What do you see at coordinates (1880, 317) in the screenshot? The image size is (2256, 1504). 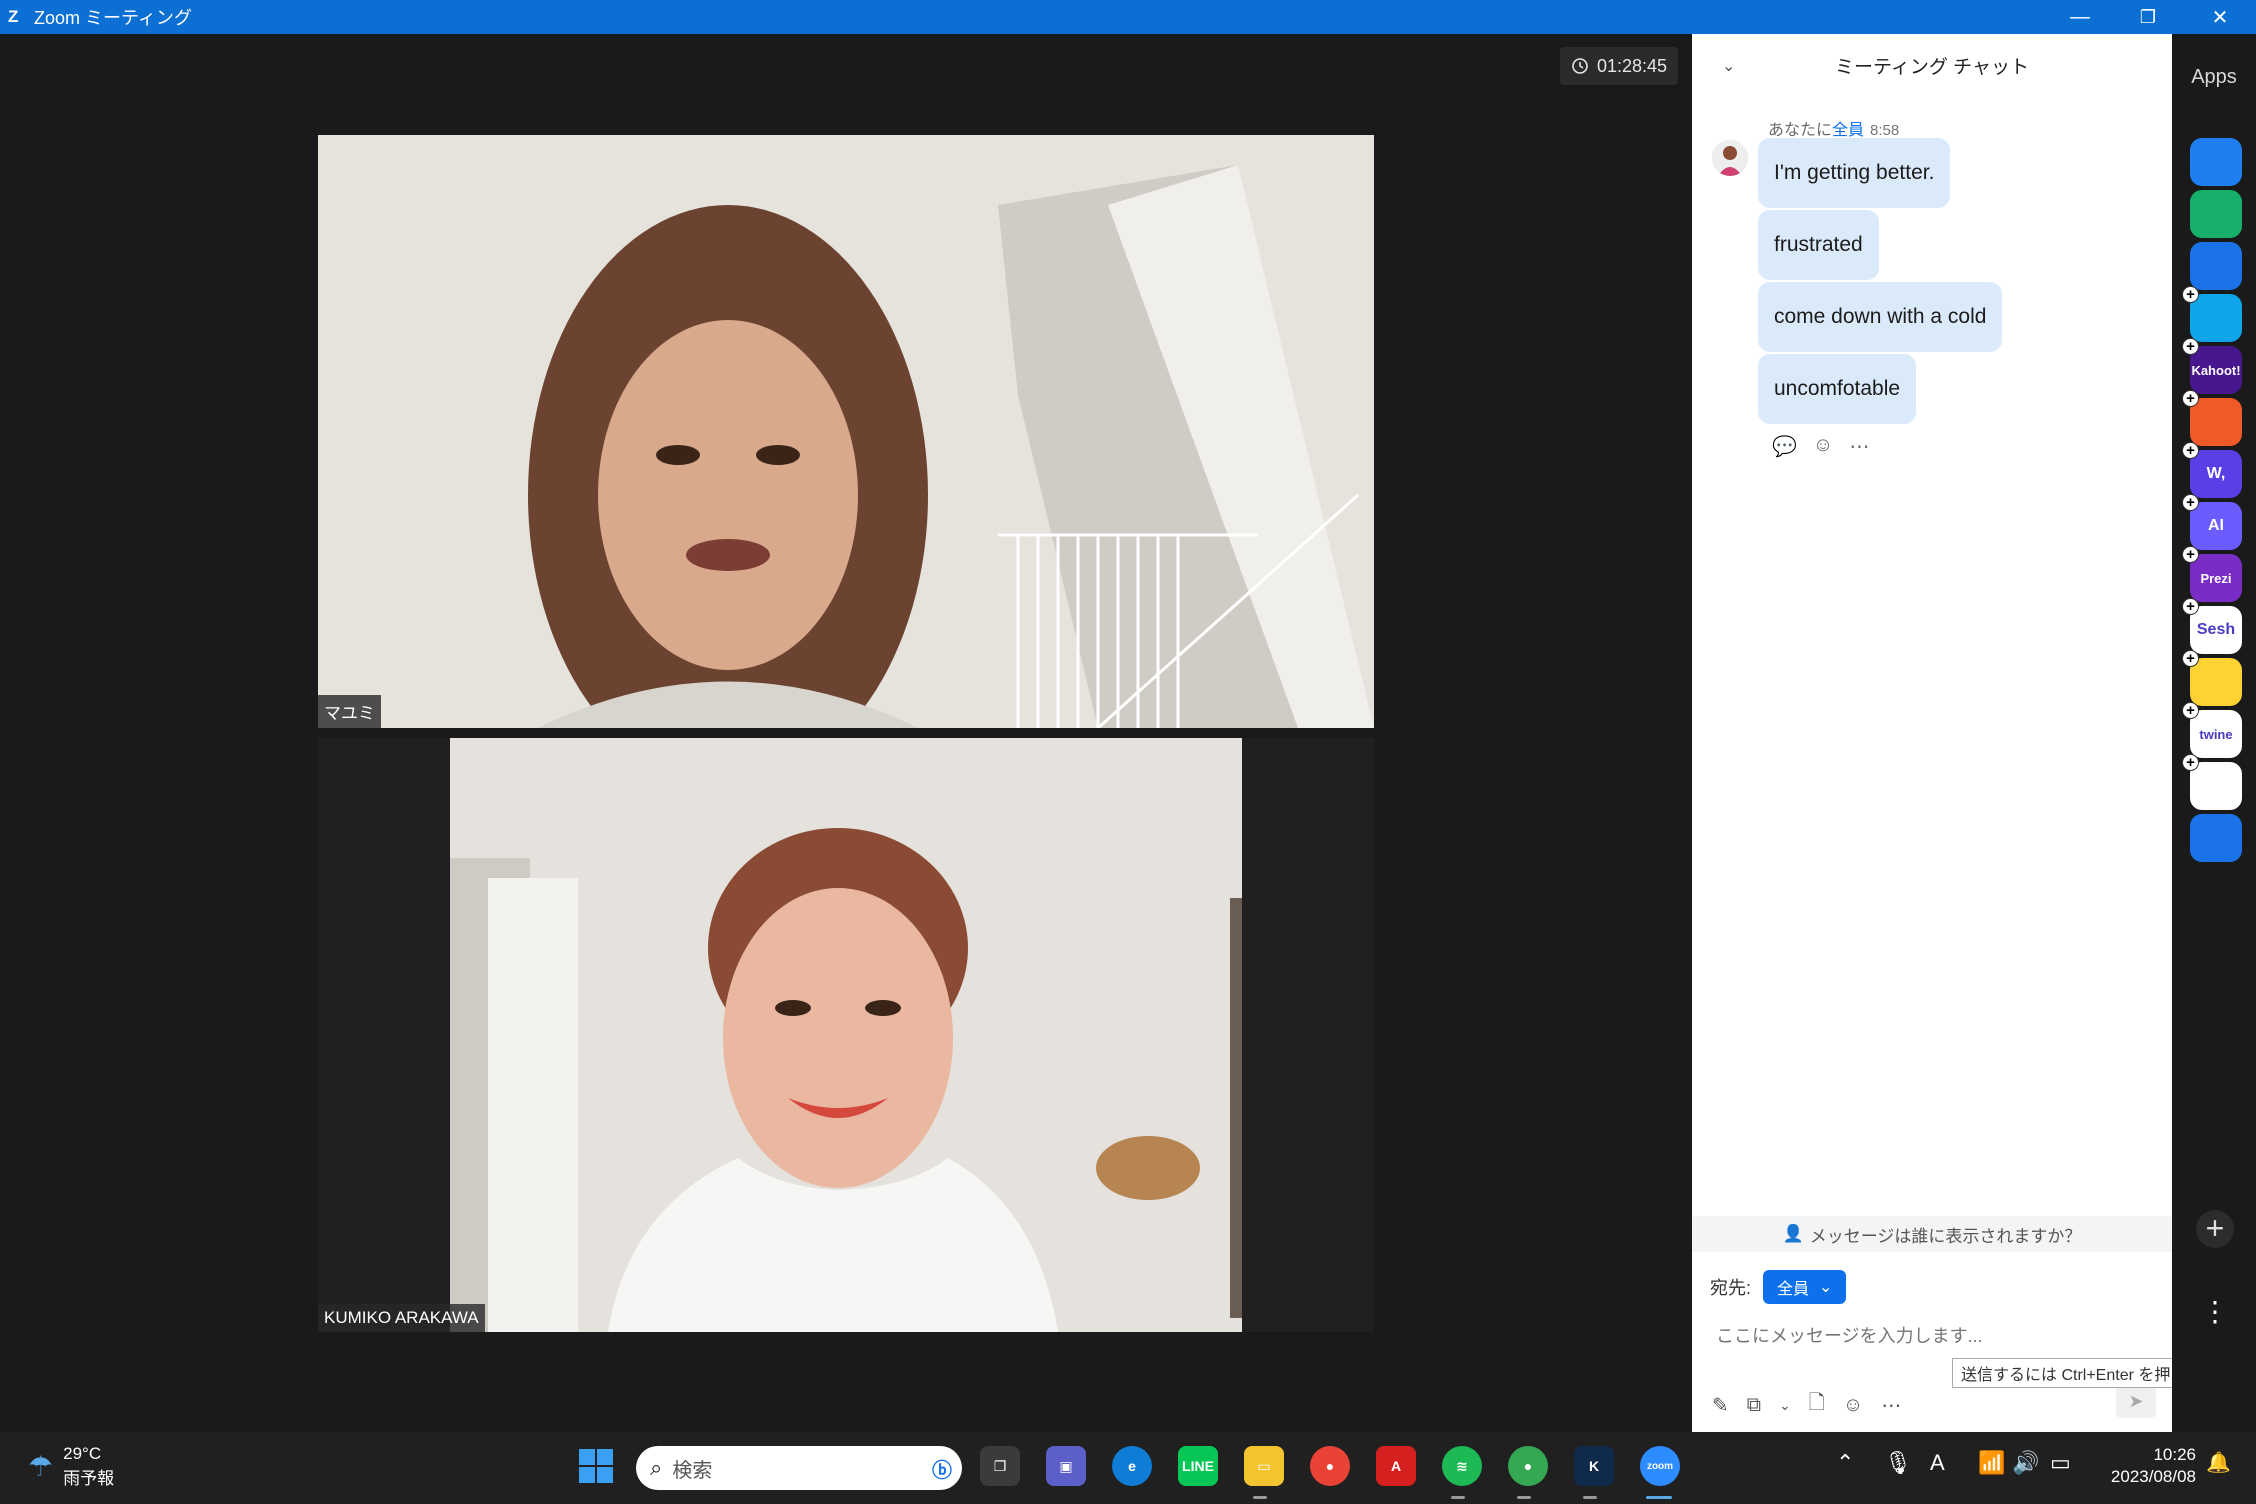 I see `chat-message: come down with a cold` at bounding box center [1880, 317].